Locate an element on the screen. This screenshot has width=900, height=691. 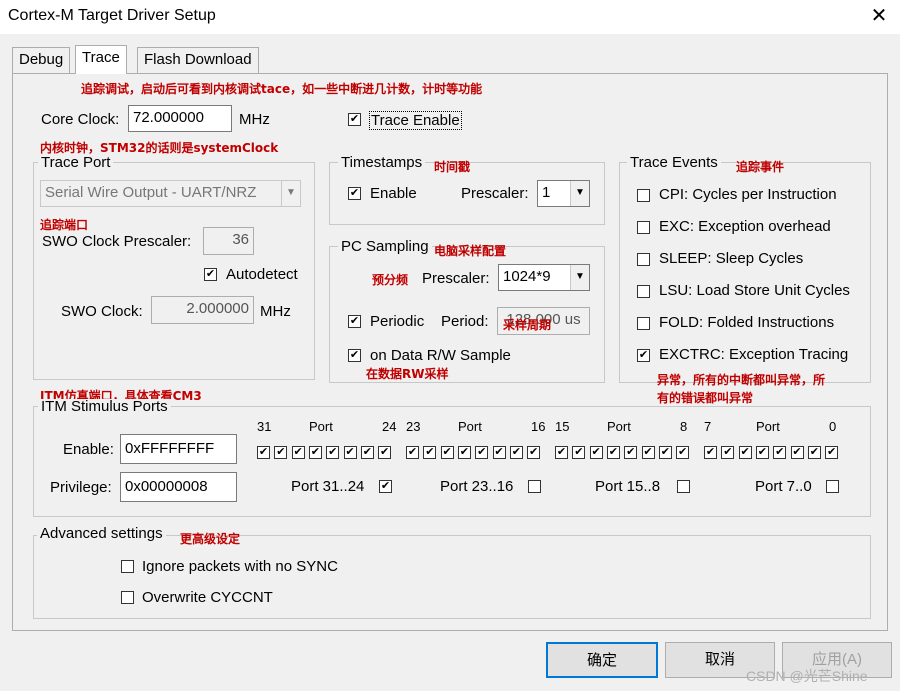
swo-clock-input: 2.000000 is located at coordinates (202, 310).